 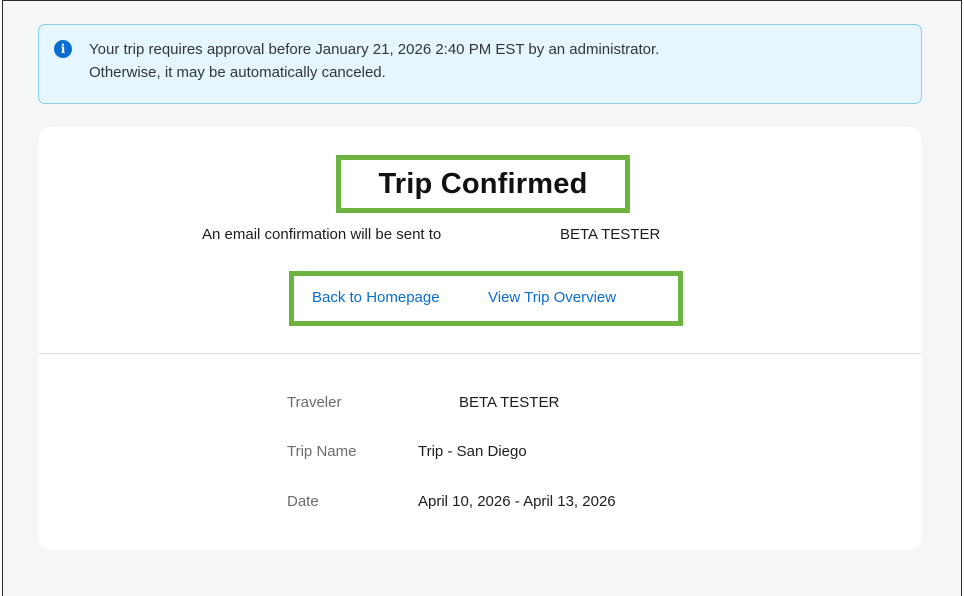 I want to click on traveler-row: Traveler BETA TESTER, so click(x=480, y=405).